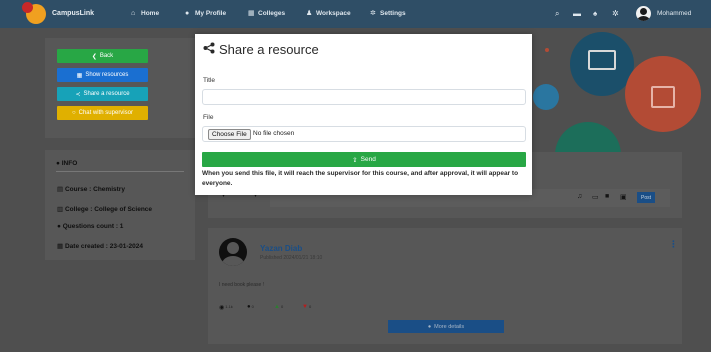  I want to click on book-icon: ▤, so click(60, 189).